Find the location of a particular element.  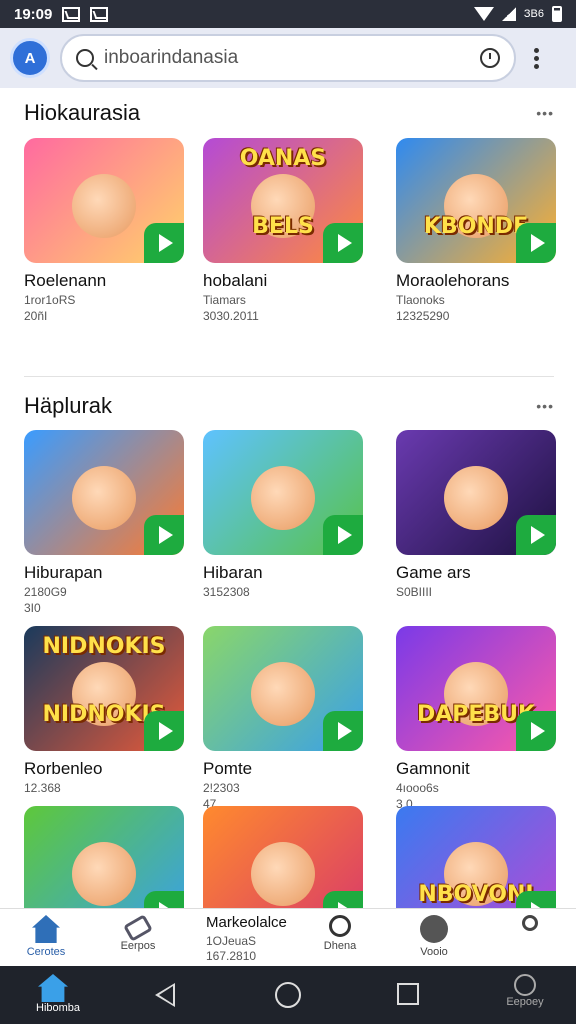

system-home-app: Hibomba is located at coordinates (58, 994).